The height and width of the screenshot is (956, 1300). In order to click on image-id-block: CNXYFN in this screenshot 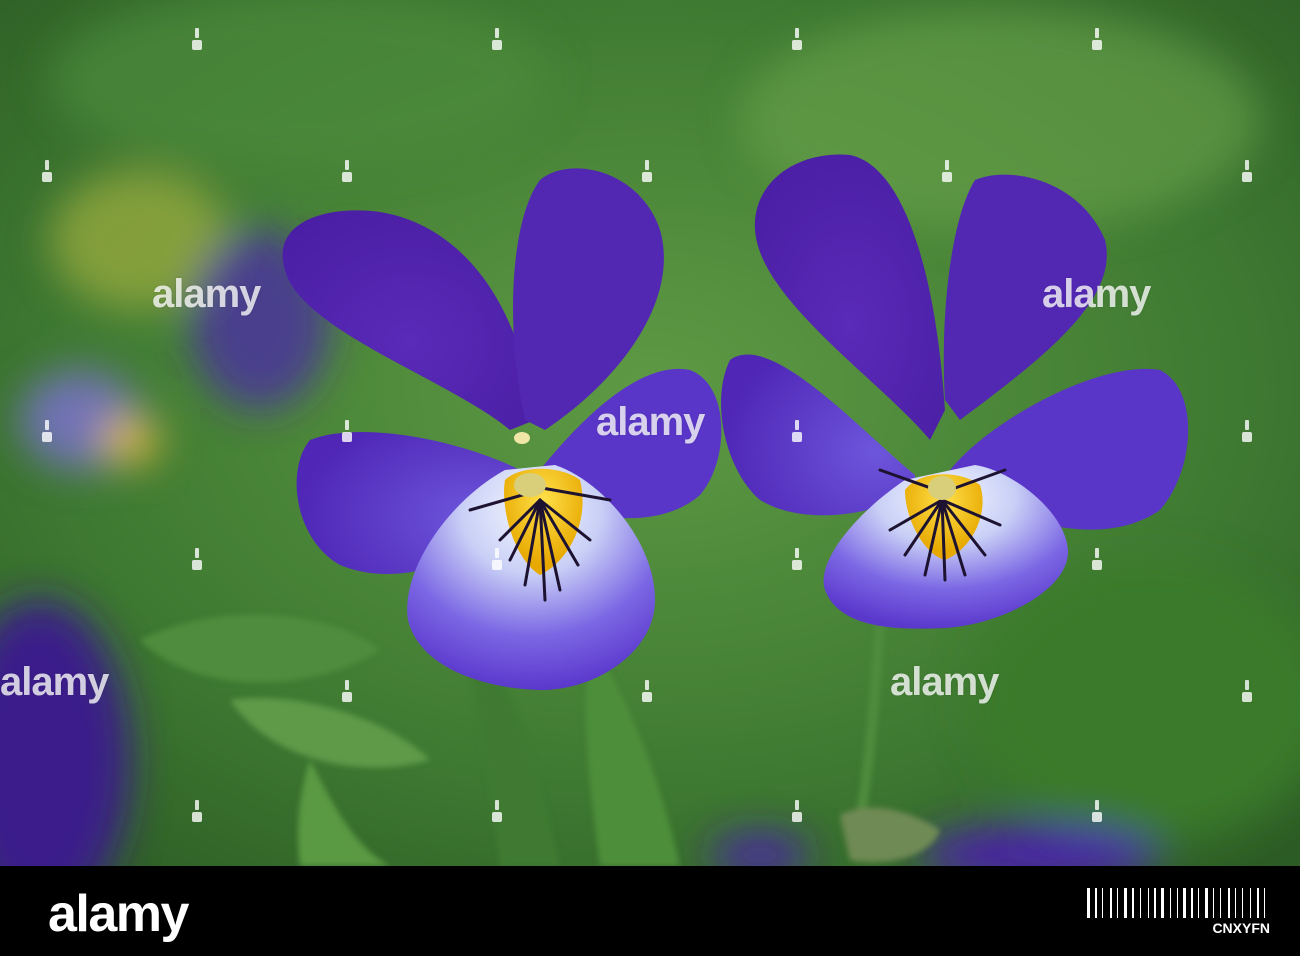, I will do `click(1178, 912)`.